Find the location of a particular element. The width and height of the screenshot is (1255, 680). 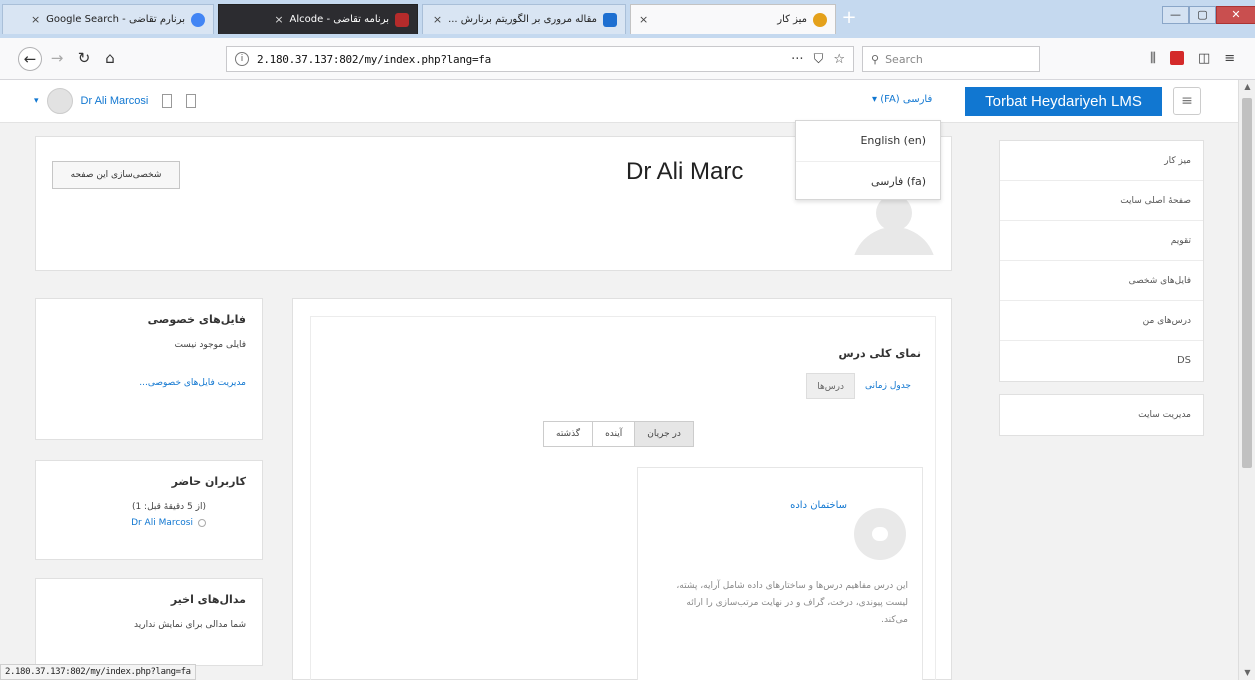

url-text: 2.180.37.137:802/my/index.php?lang=fa is located at coordinates (374, 59).